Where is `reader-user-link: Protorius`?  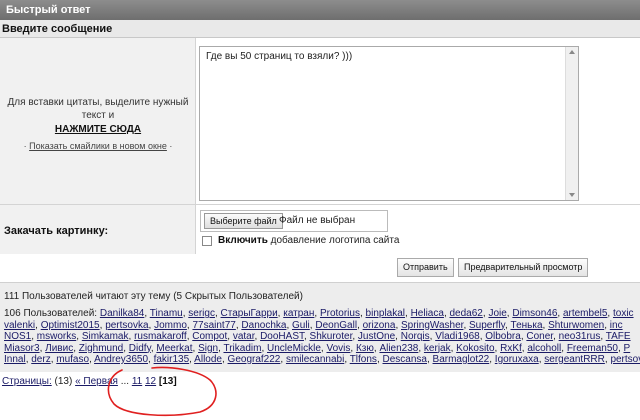
reader-user-link: Protorius is located at coordinates (340, 313).